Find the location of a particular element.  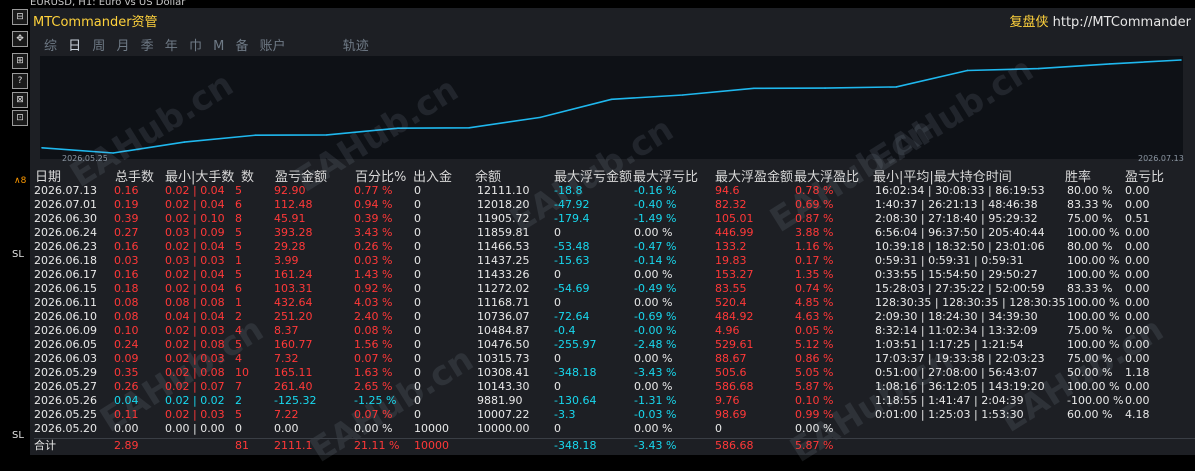

tab-week: 周 is located at coordinates (98, 44).